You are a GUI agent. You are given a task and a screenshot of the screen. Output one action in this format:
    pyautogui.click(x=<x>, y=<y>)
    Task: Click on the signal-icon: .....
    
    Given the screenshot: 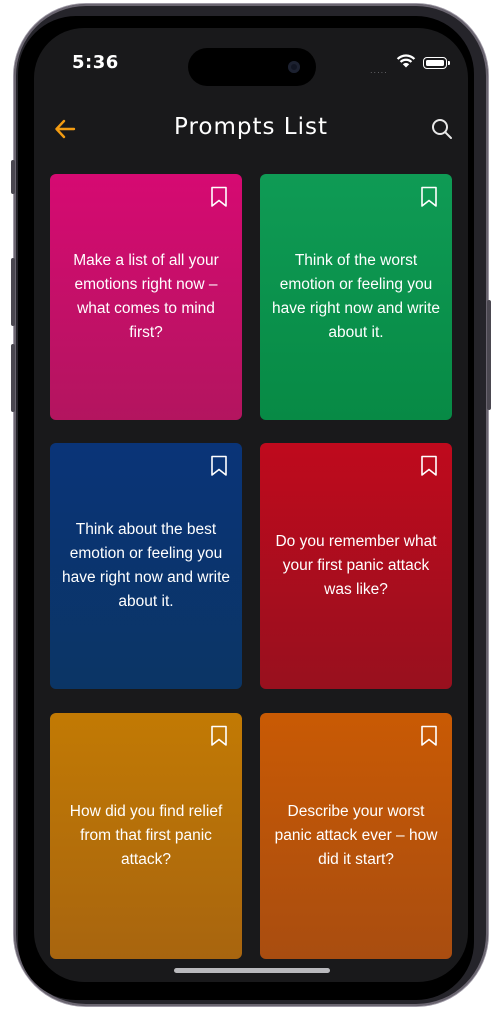 What is the action you would take?
    pyautogui.click(x=379, y=70)
    